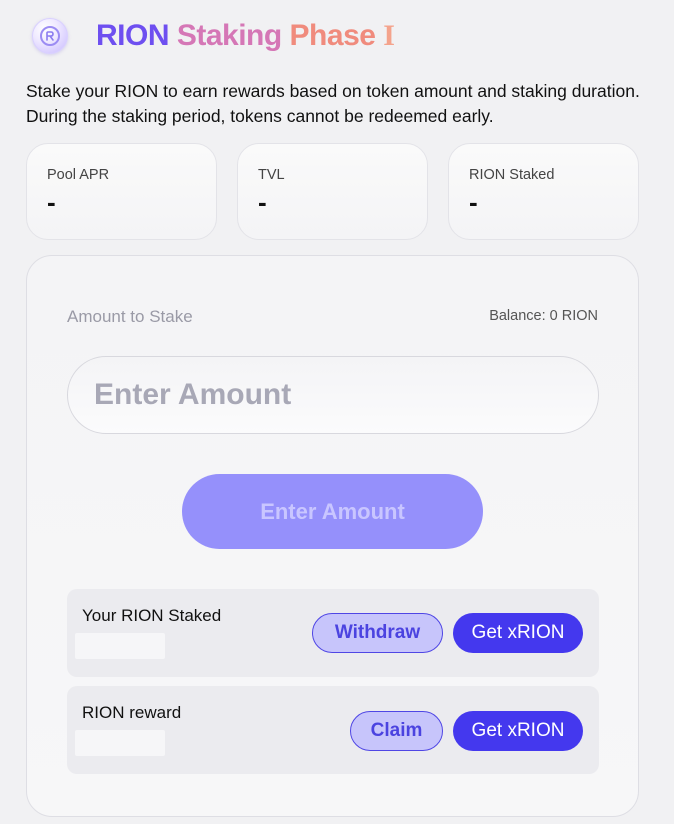 Image resolution: width=674 pixels, height=824 pixels. What do you see at coordinates (120, 646) in the screenshot?
I see `staked-value-placeholder` at bounding box center [120, 646].